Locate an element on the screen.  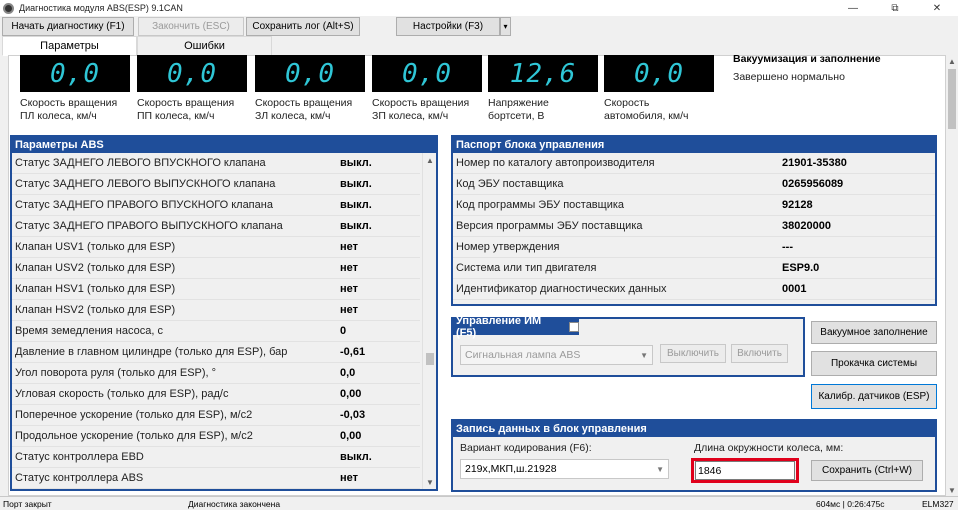
vacuum-title: Вакуумизация и заполнение is located at coordinates (807, 59).